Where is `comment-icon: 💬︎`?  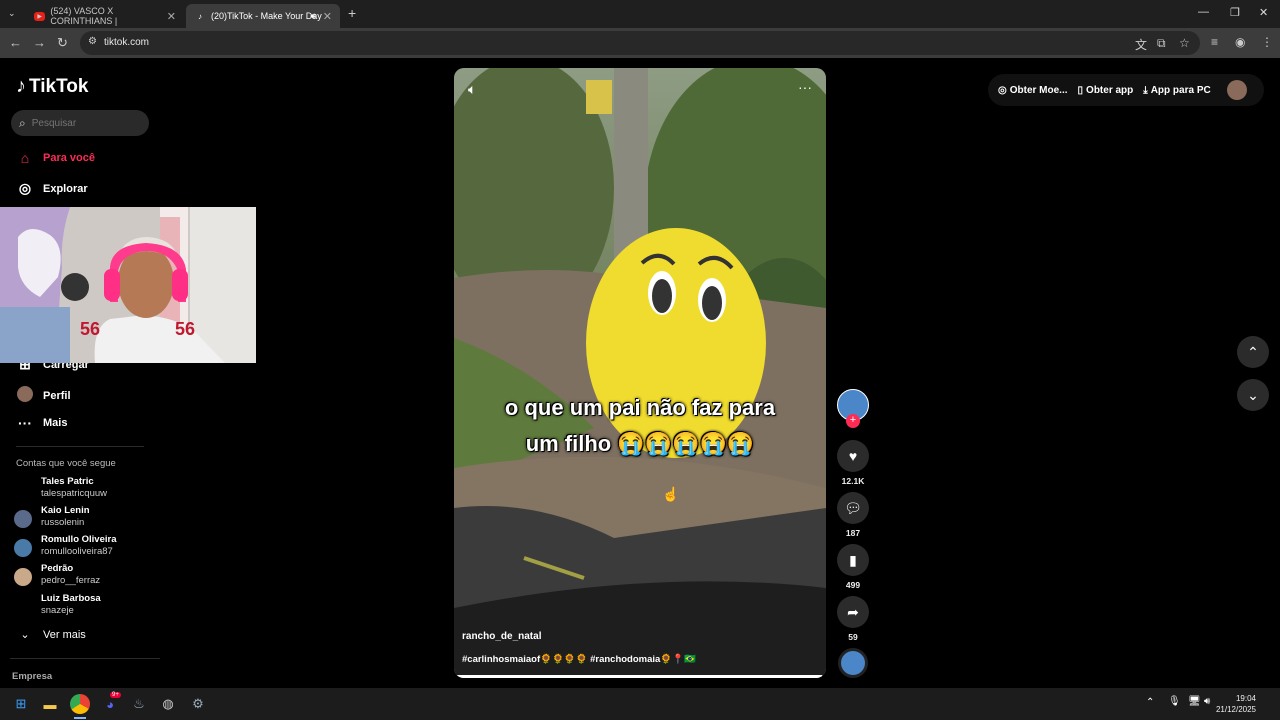 comment-icon: 💬︎ is located at coordinates (853, 507).